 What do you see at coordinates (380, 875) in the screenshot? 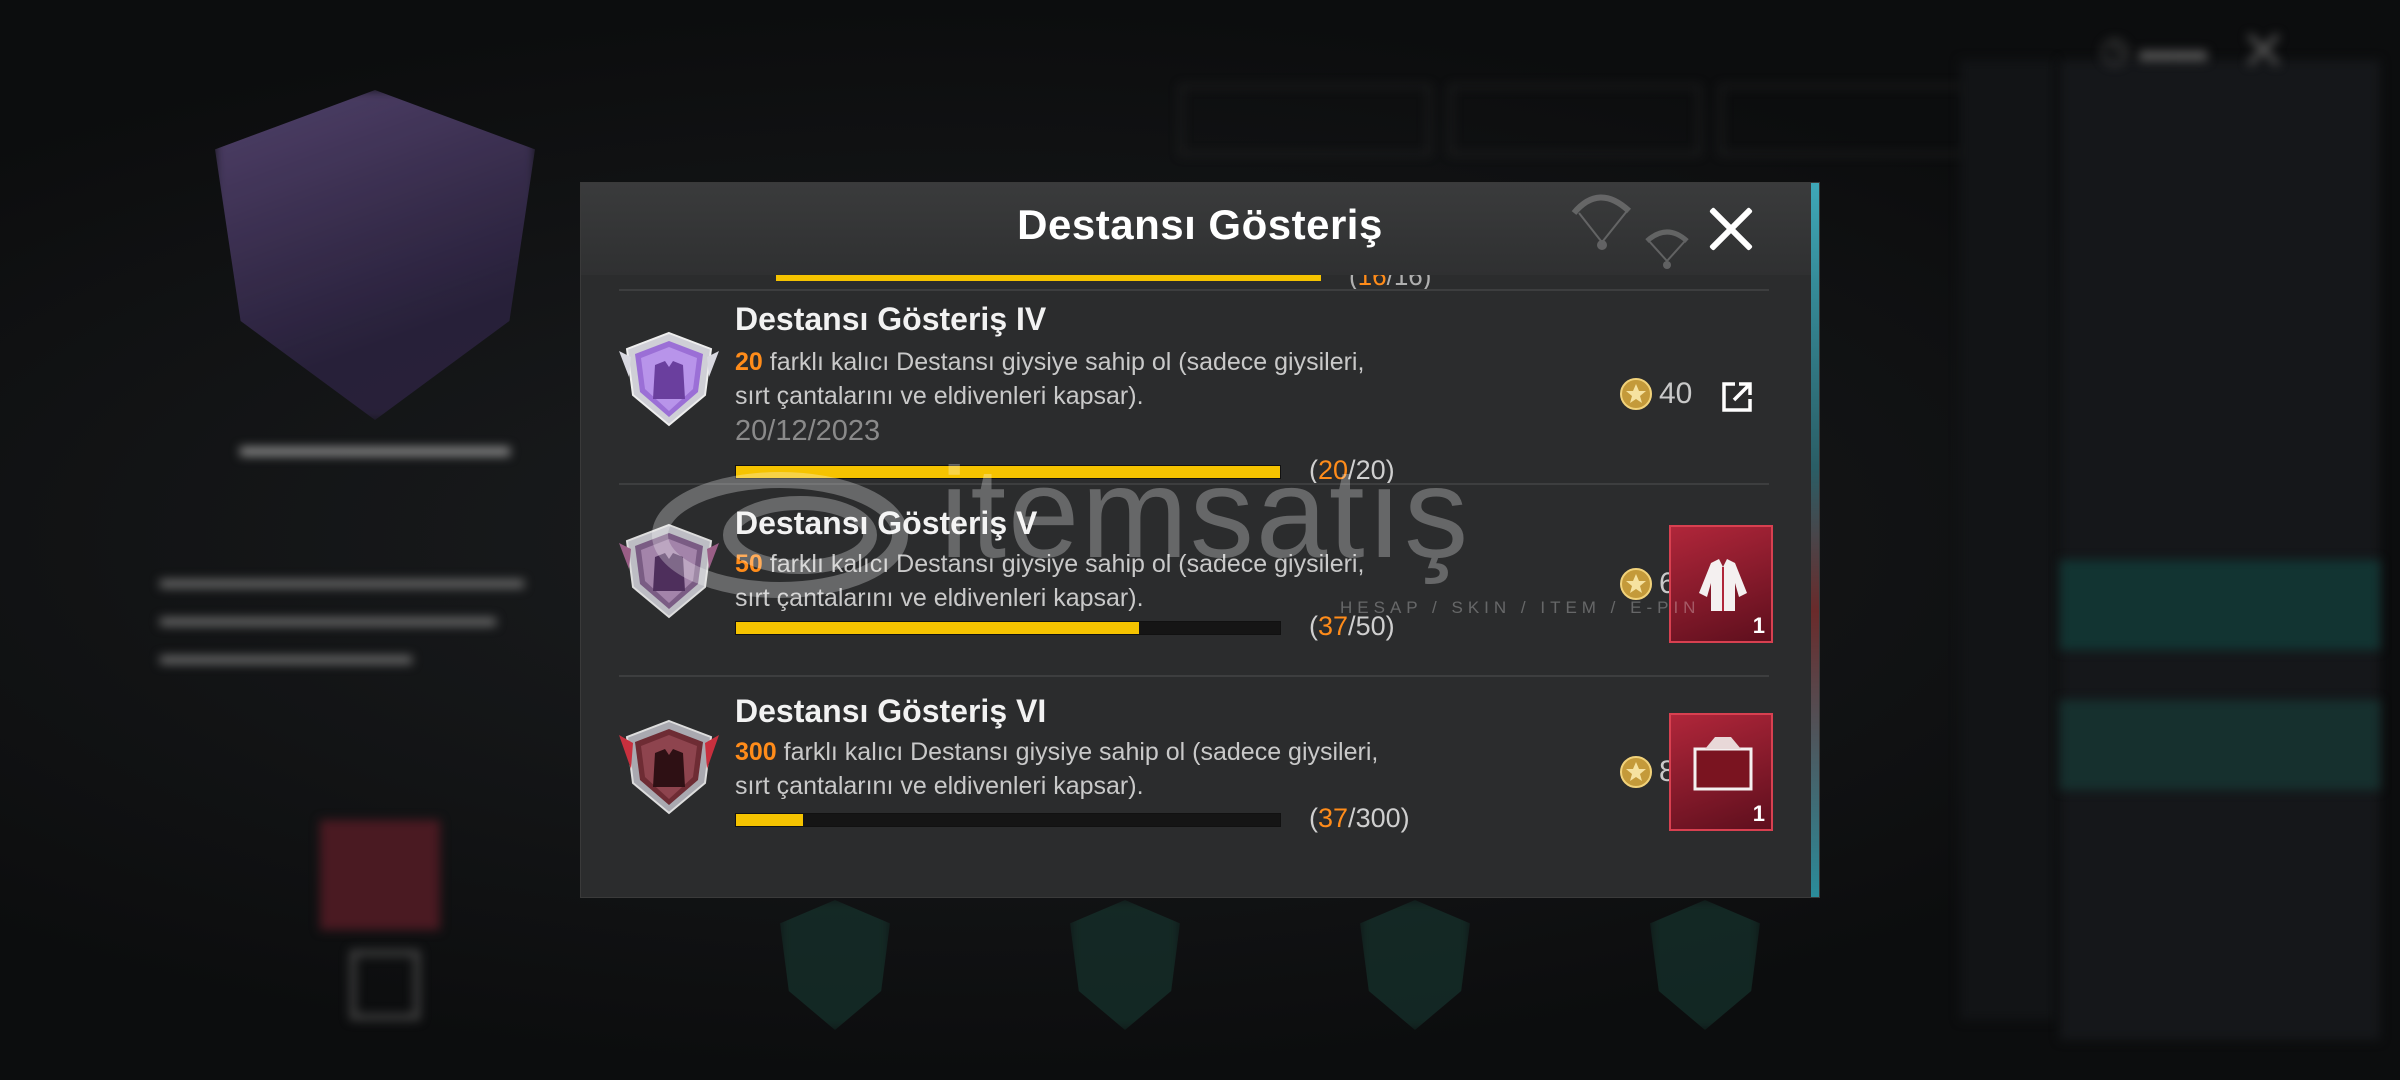
I see `background-reward-card` at bounding box center [380, 875].